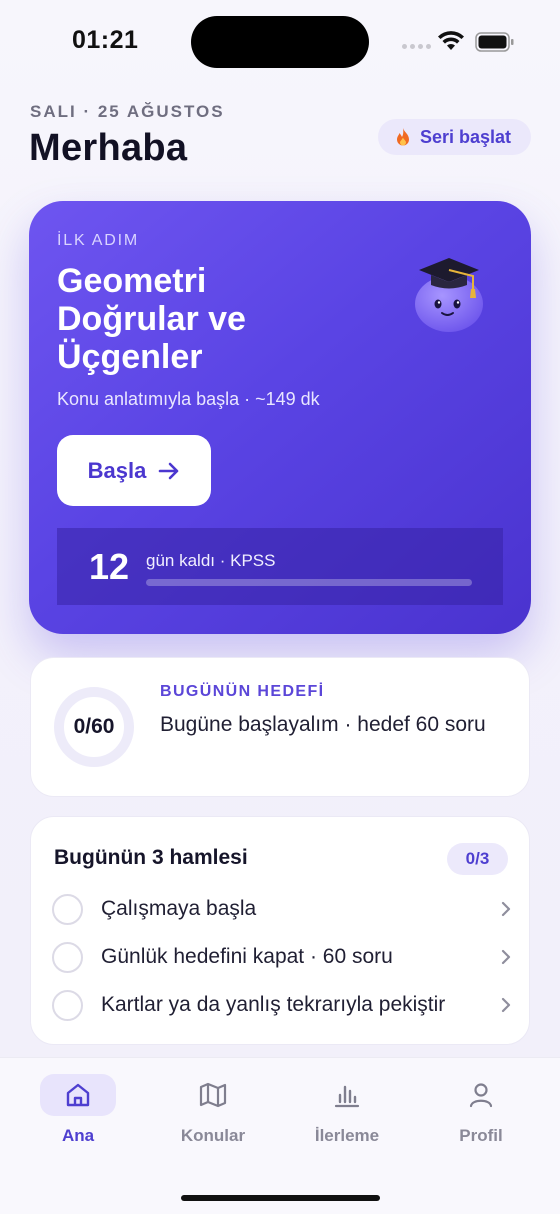 The image size is (560, 1214). Describe the element at coordinates (117, 470) in the screenshot. I see `start-lesson-label: Başla` at that location.